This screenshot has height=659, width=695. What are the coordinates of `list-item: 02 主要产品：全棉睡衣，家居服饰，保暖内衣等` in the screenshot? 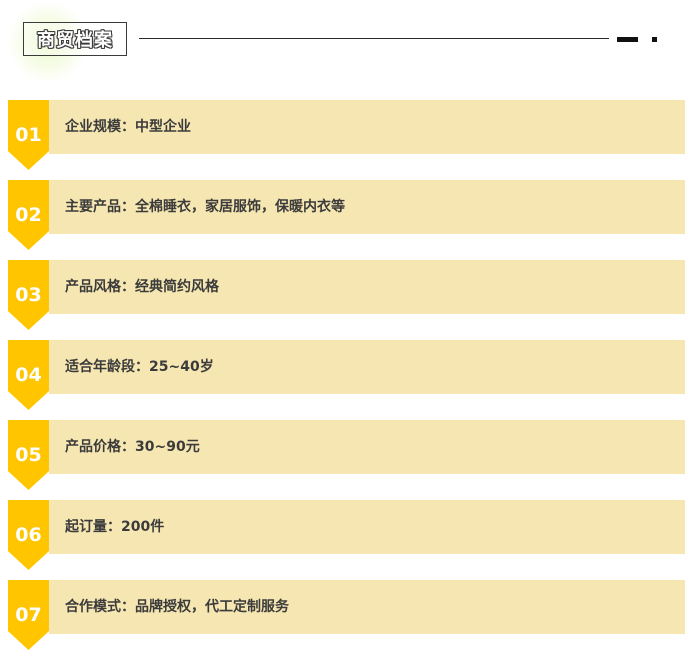 It's located at (346, 215).